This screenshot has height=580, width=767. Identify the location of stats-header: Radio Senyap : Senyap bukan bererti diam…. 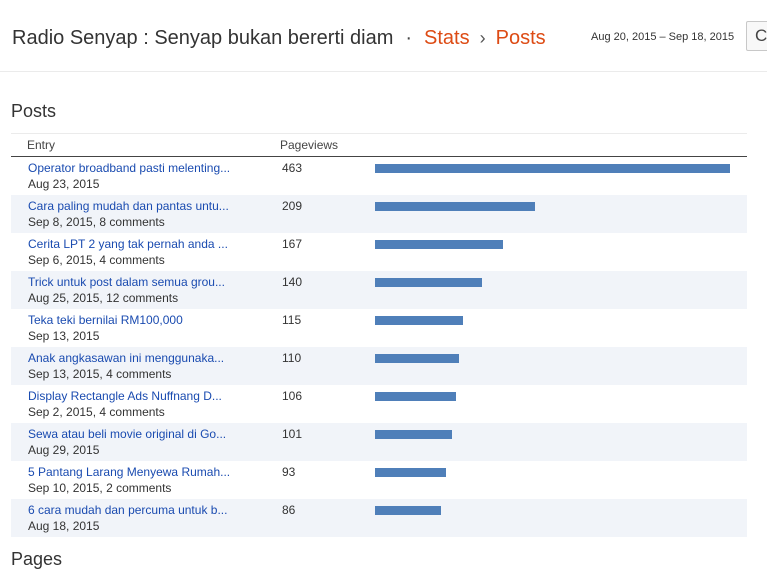
(383, 36).